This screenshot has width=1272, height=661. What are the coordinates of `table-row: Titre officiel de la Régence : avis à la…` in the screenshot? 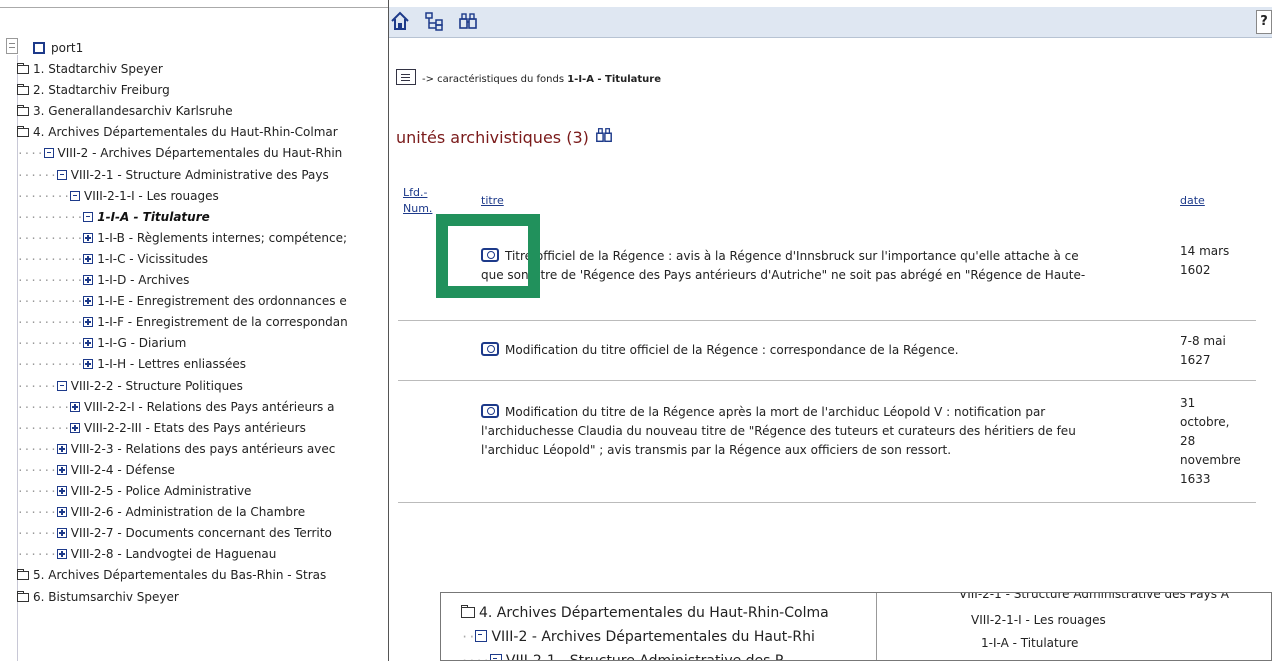 It's located at (826, 275).